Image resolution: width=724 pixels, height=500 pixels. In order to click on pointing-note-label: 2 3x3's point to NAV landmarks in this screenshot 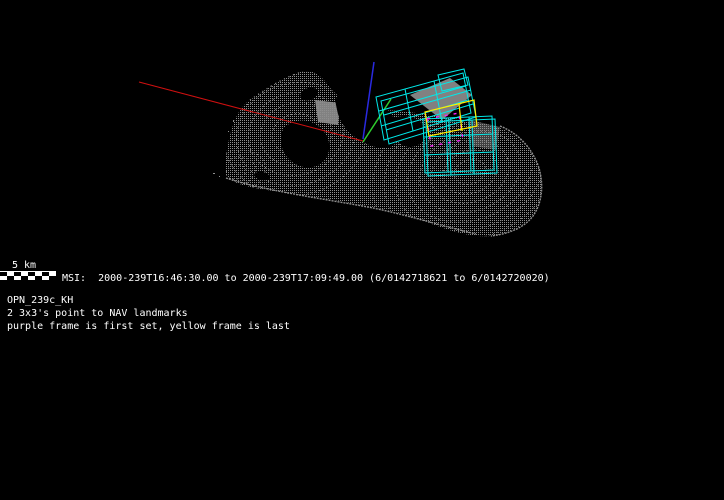, I will do `click(97, 313)`.